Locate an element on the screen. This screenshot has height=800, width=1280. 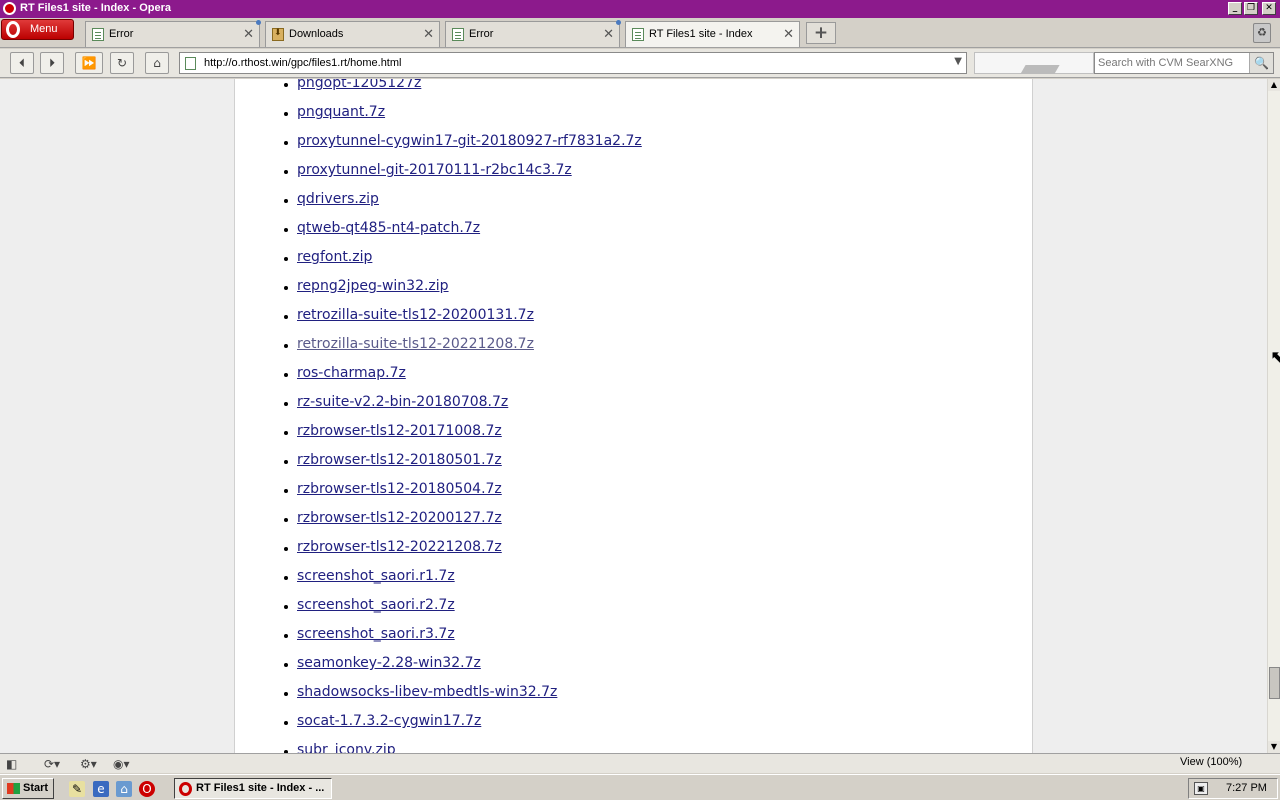
menu-label: Menu is located at coordinates (44, 29).